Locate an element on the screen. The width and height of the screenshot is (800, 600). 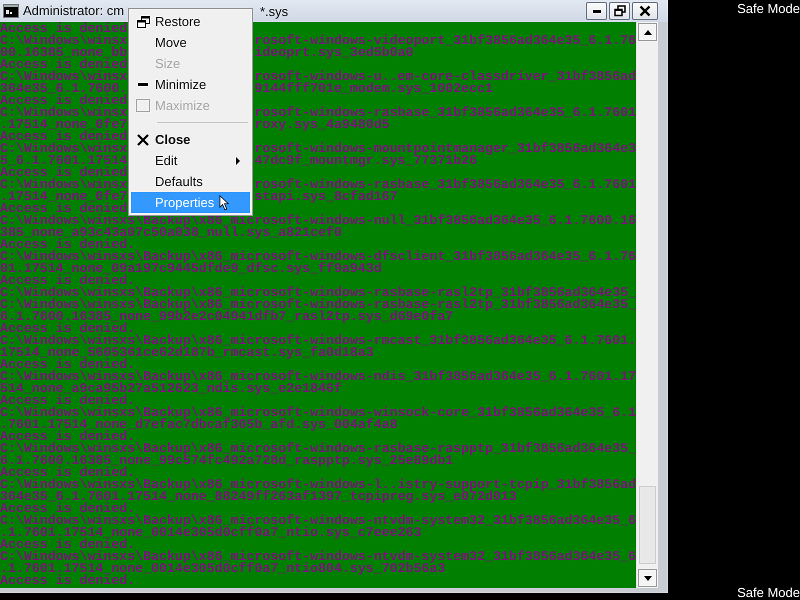
menu-item: Defaults is located at coordinates (190, 181).